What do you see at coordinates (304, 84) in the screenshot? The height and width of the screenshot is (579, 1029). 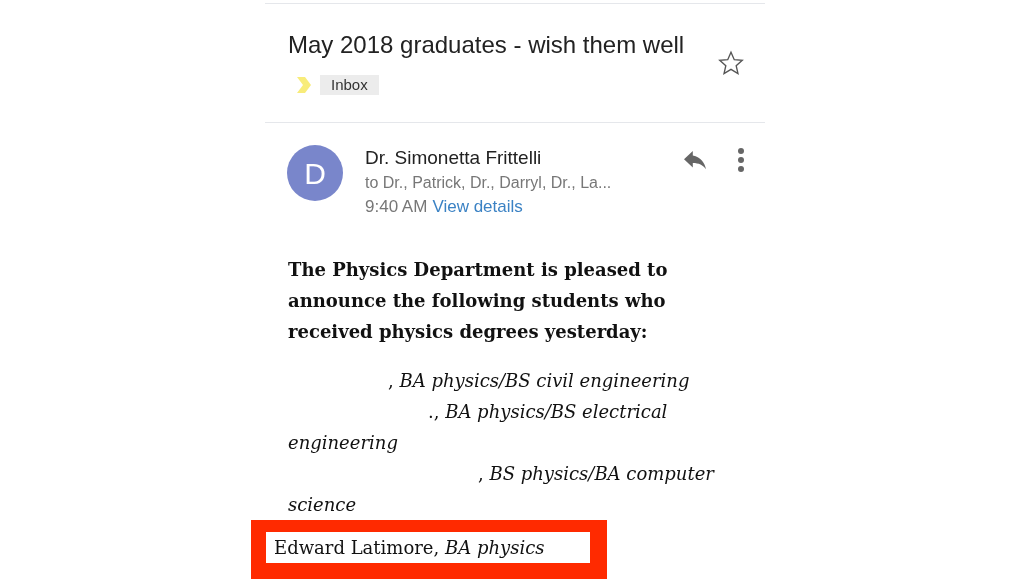 I see `importance-marker-icon` at bounding box center [304, 84].